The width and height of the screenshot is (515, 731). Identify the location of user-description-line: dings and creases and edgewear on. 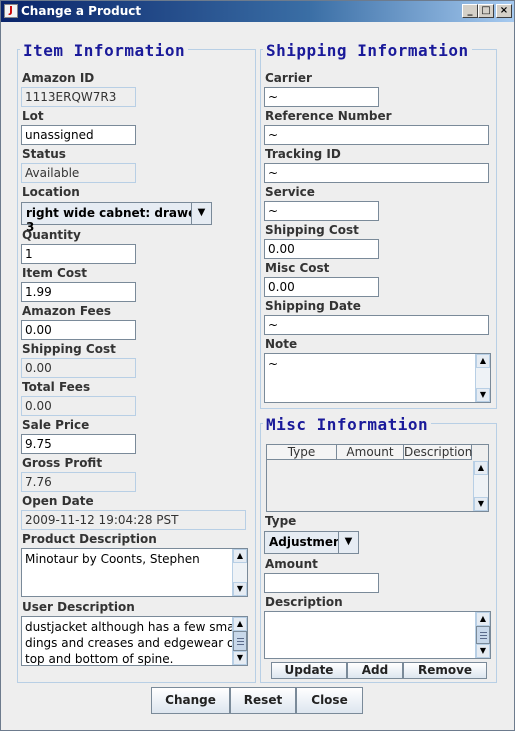
(133, 643).